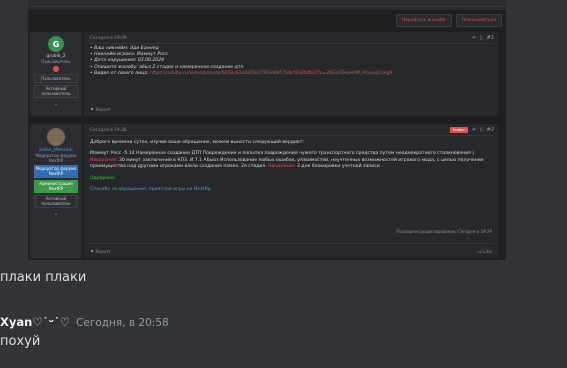  I want to click on chat-message: плаки плаки, so click(43, 277).